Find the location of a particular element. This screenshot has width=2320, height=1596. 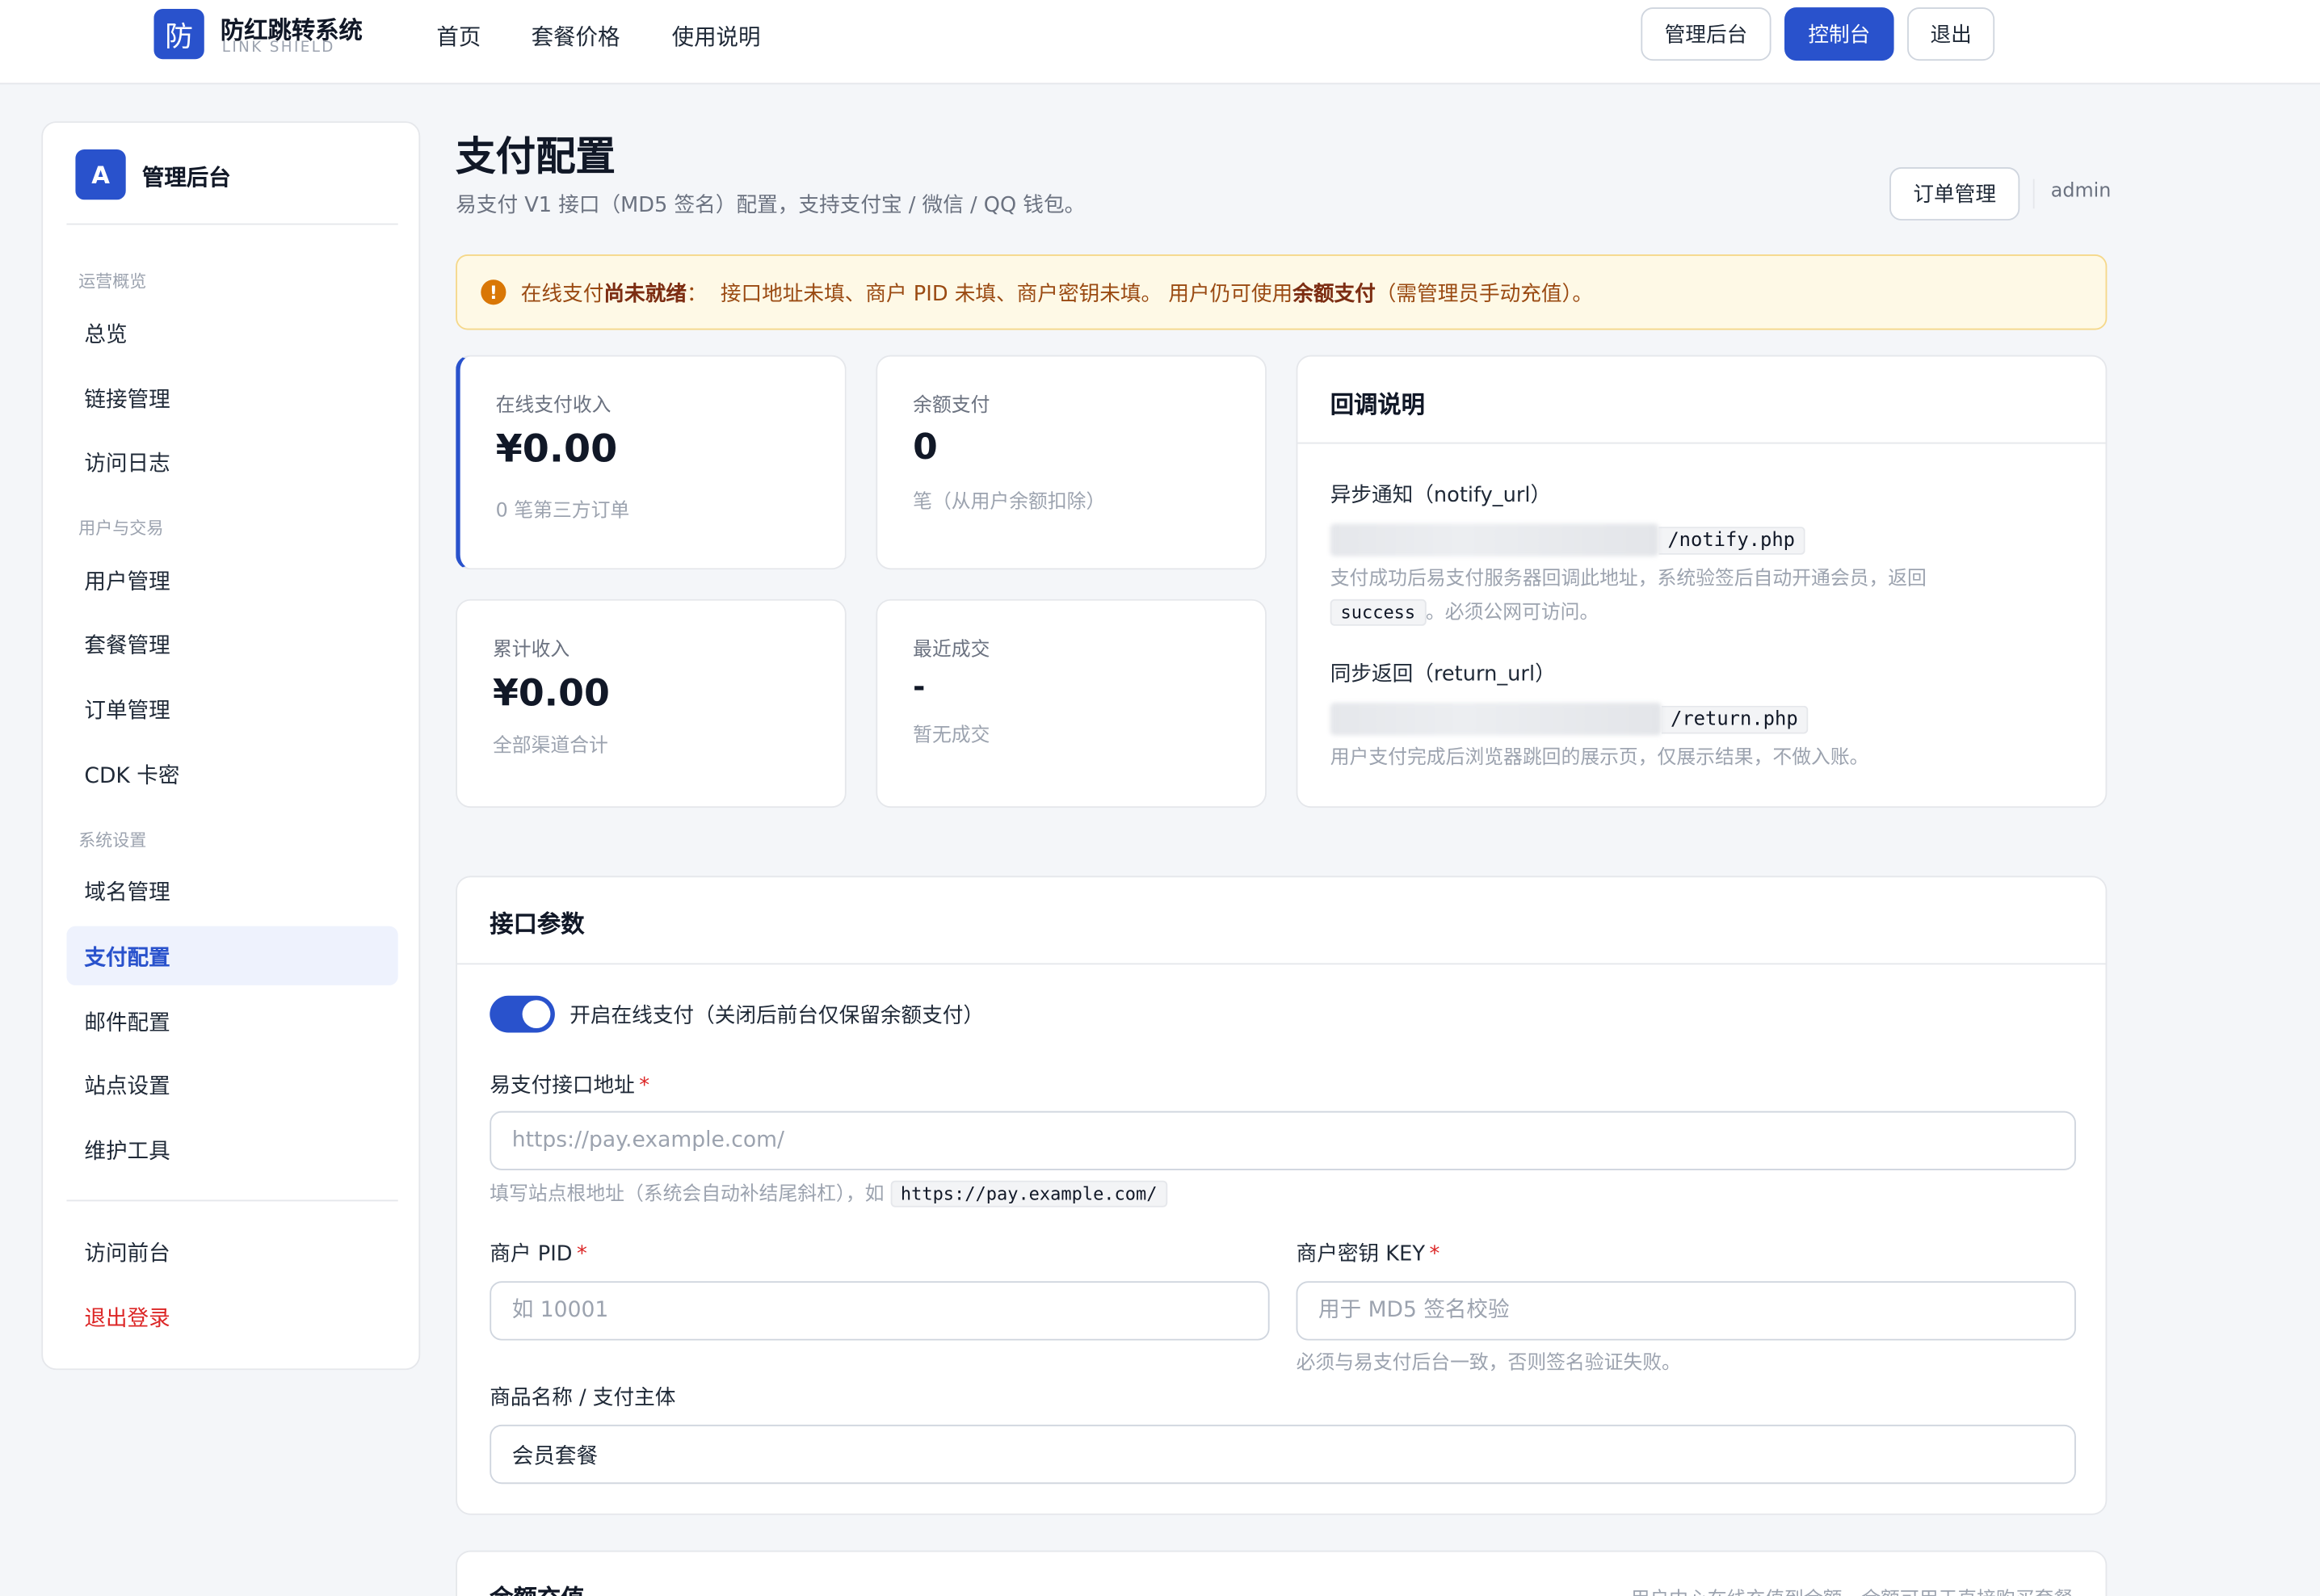

brand-logo: 防 is located at coordinates (178, 34).